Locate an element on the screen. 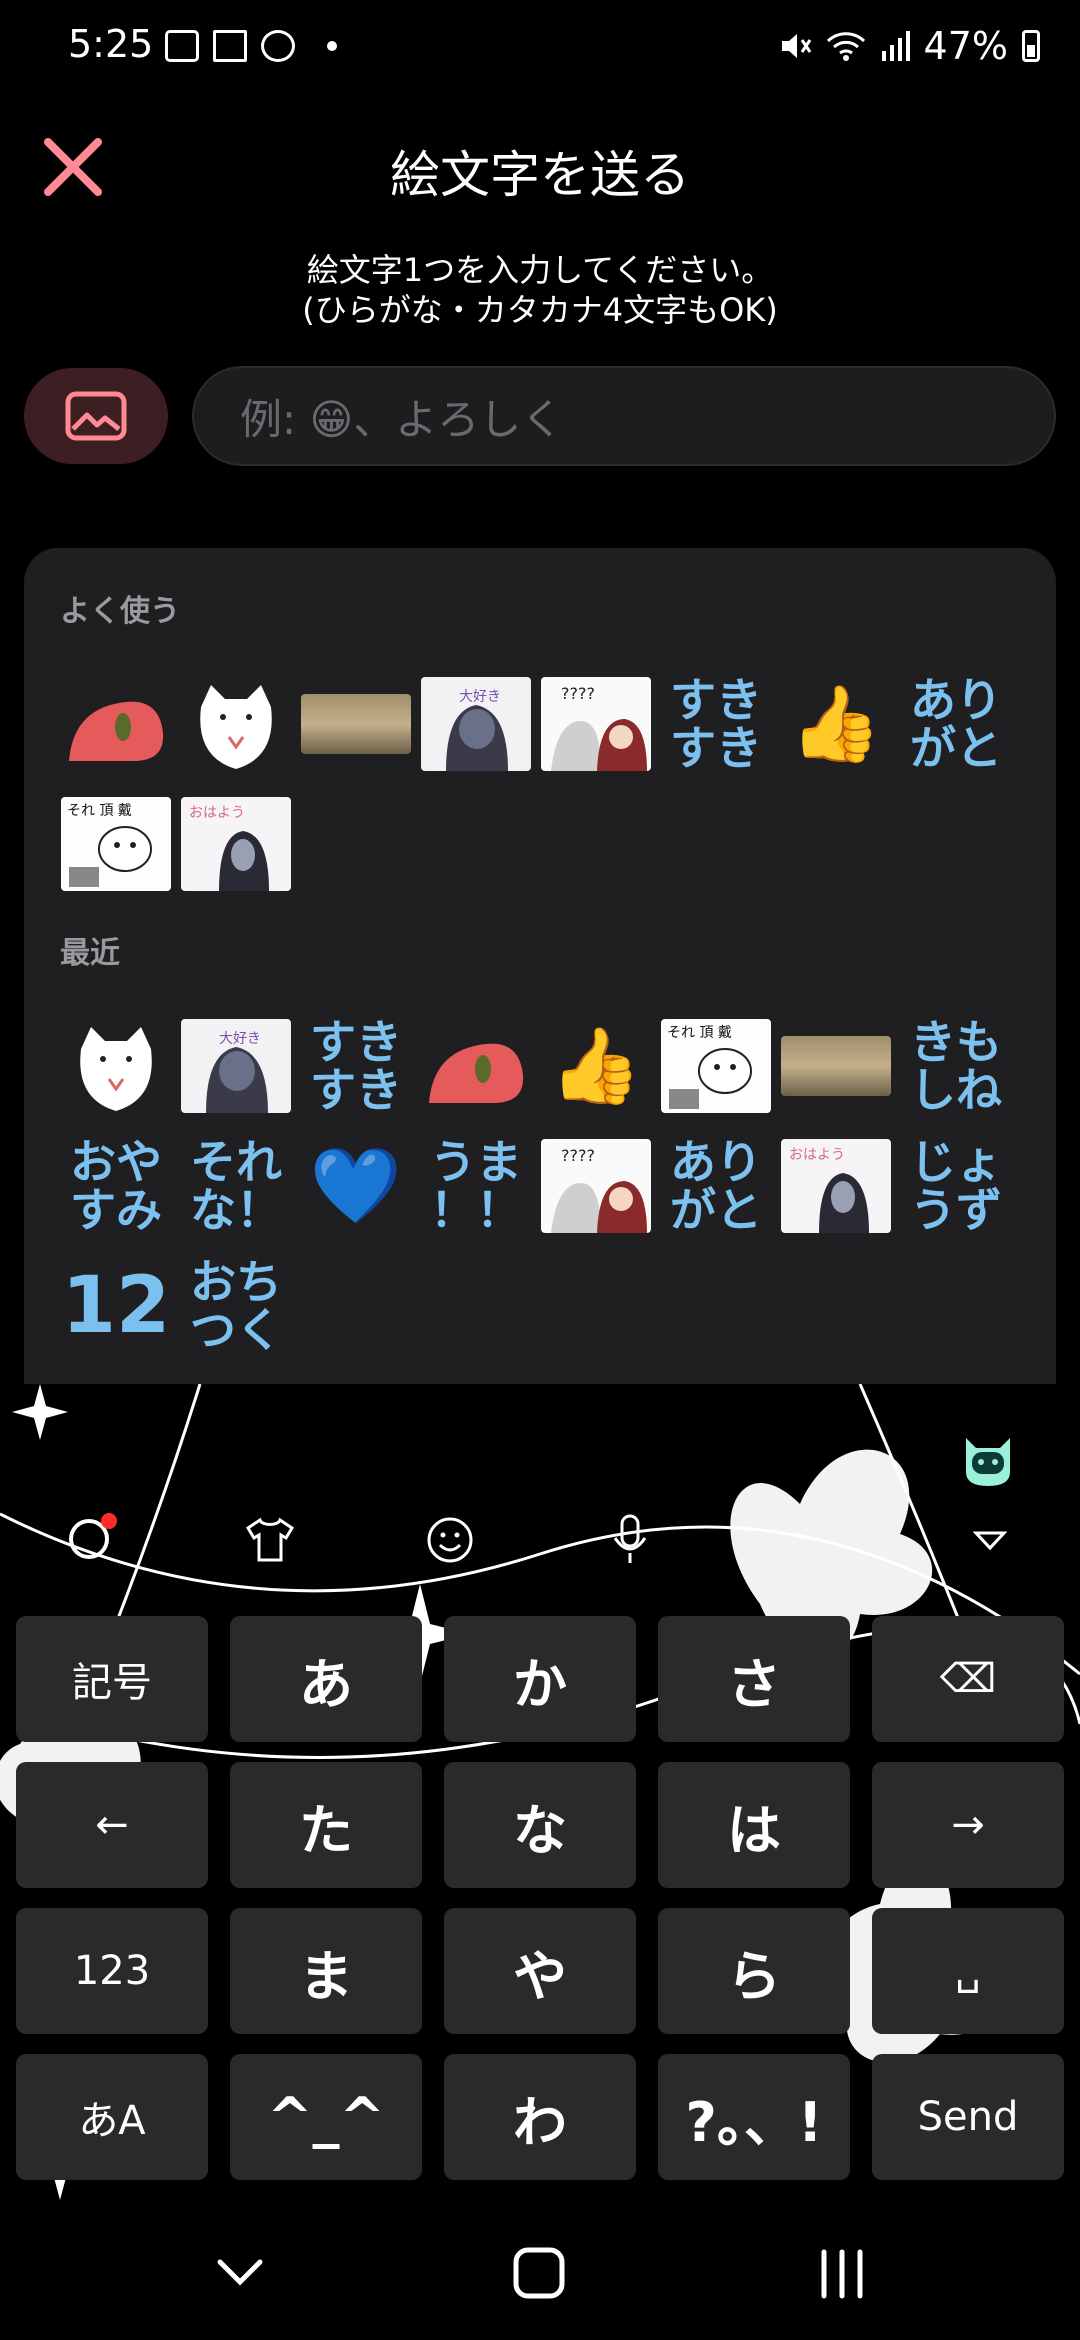 The width and height of the screenshot is (1080, 2340). frequent-item: それ 頂 戴 is located at coordinates (116, 844).